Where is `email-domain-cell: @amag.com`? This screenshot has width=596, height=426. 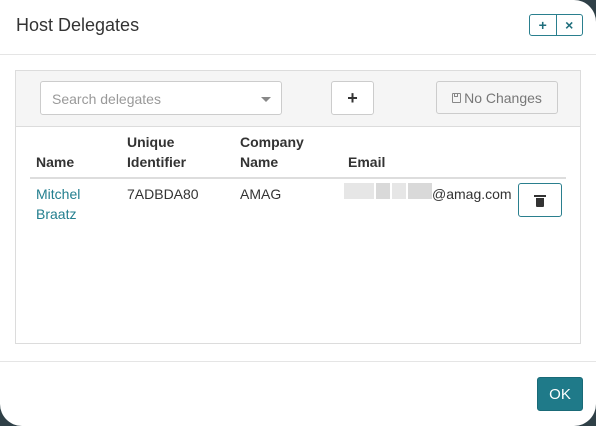
email-domain-cell: @amag.com is located at coordinates (472, 194).